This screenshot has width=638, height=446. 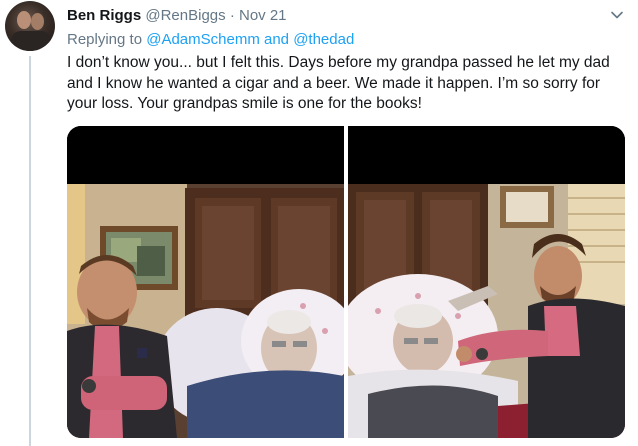 What do you see at coordinates (323, 39) in the screenshot?
I see `mention-link: @thedad` at bounding box center [323, 39].